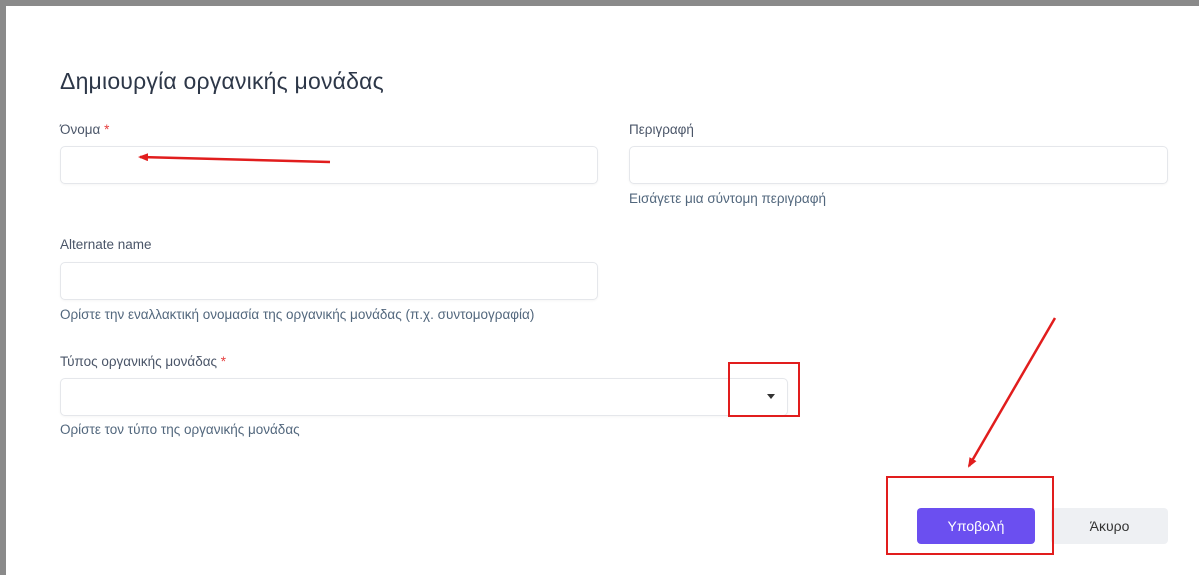  I want to click on unit-type-required-mark: *, so click(223, 361).